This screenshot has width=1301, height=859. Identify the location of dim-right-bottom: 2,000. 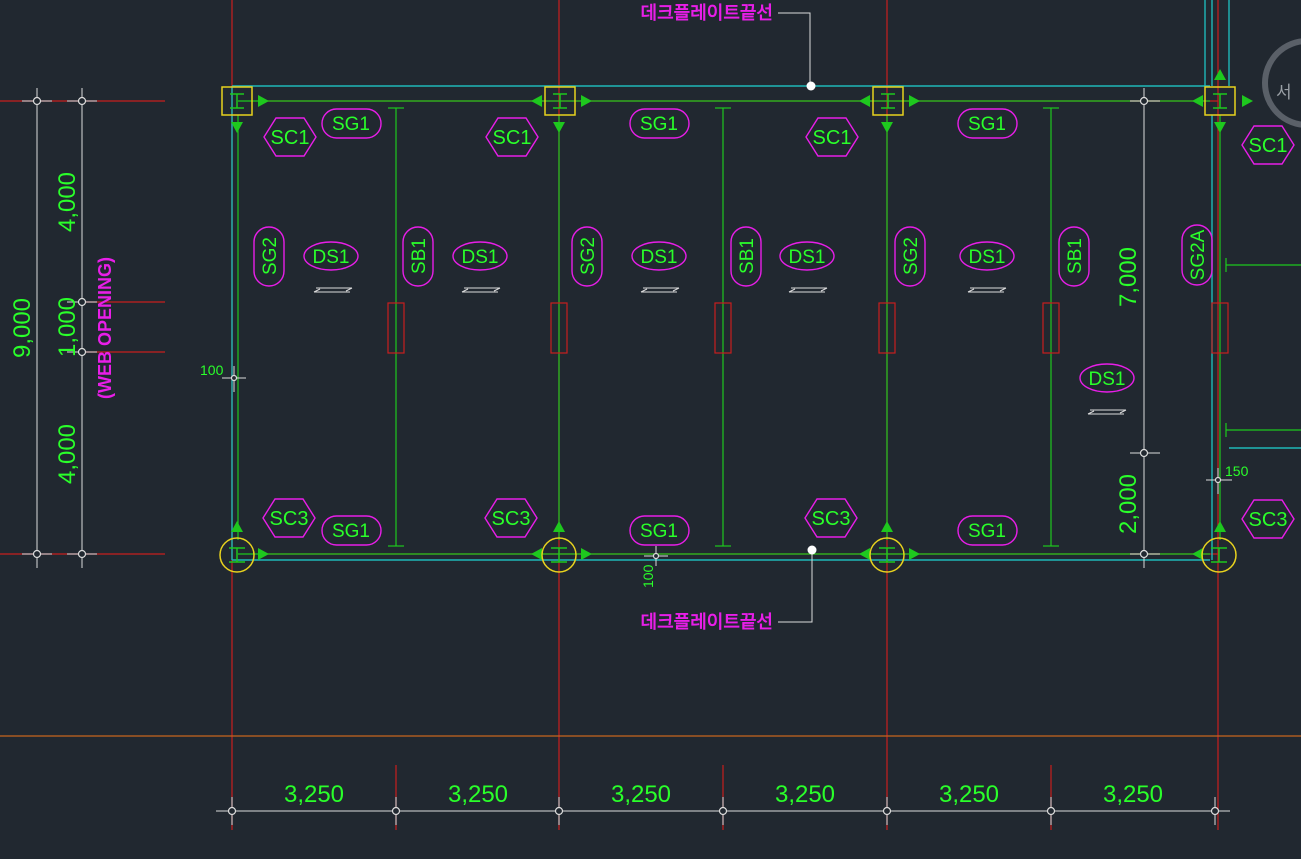
(1128, 504).